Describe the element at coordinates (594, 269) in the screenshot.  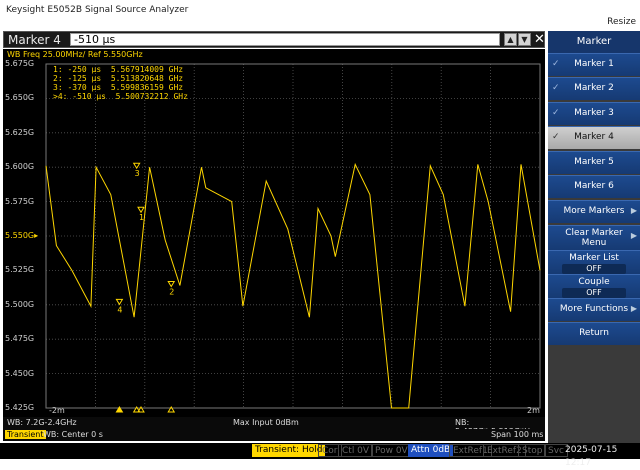
I see `marker-list-value: OFF` at that location.